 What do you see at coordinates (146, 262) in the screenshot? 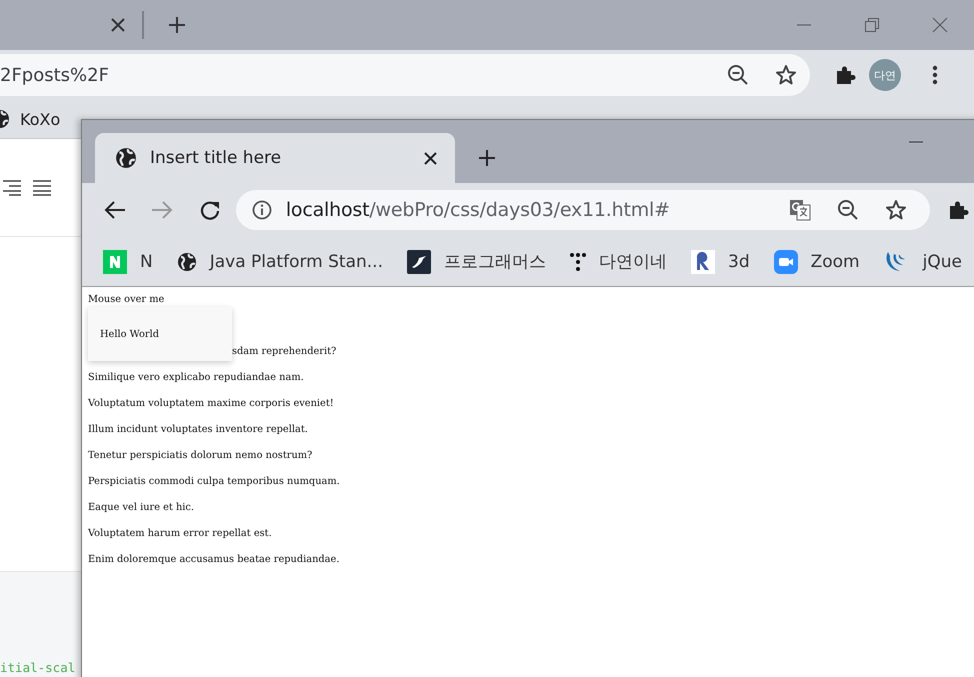
I see `bookmark-link: N` at bounding box center [146, 262].